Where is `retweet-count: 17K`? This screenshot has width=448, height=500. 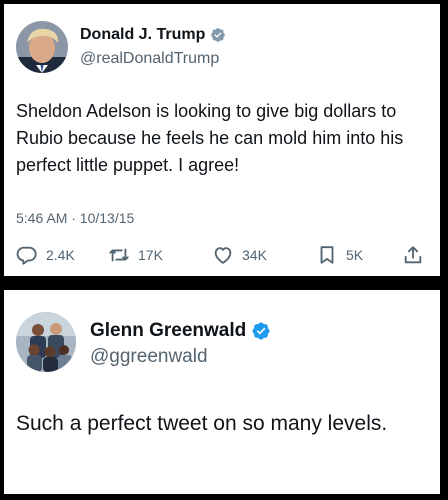
retweet-count: 17K is located at coordinates (150, 255).